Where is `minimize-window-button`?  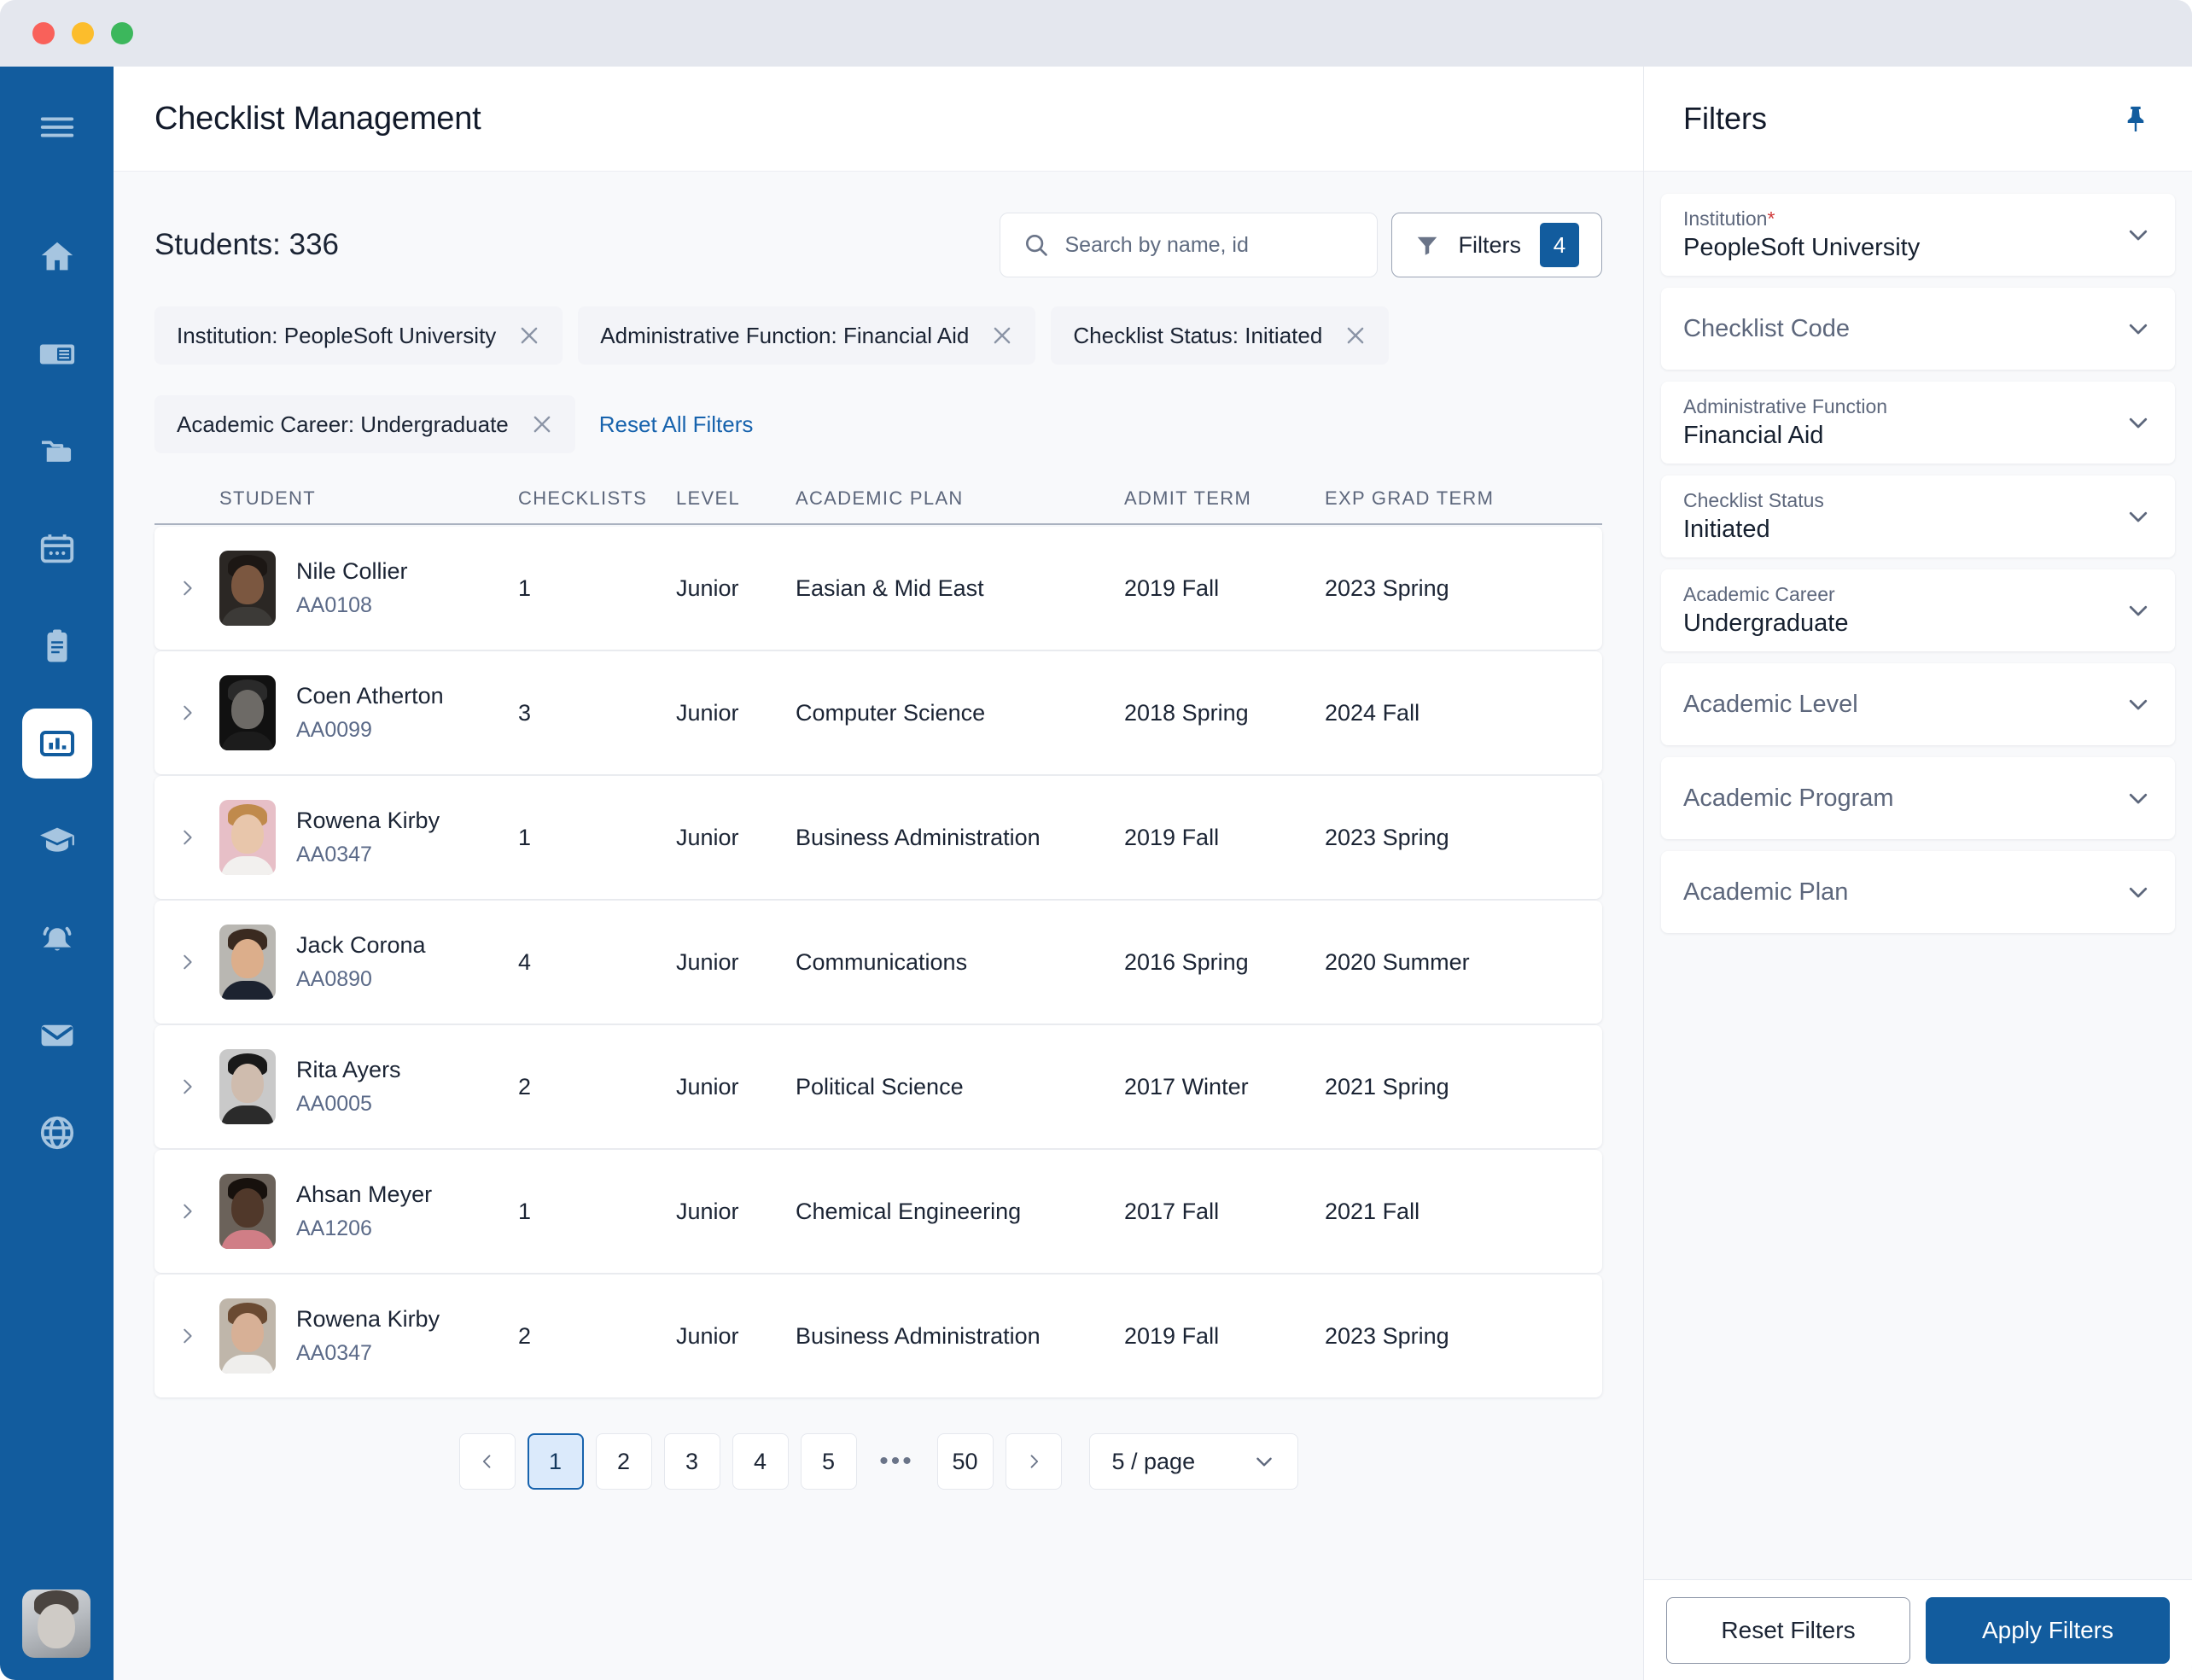 minimize-window-button is located at coordinates (83, 33).